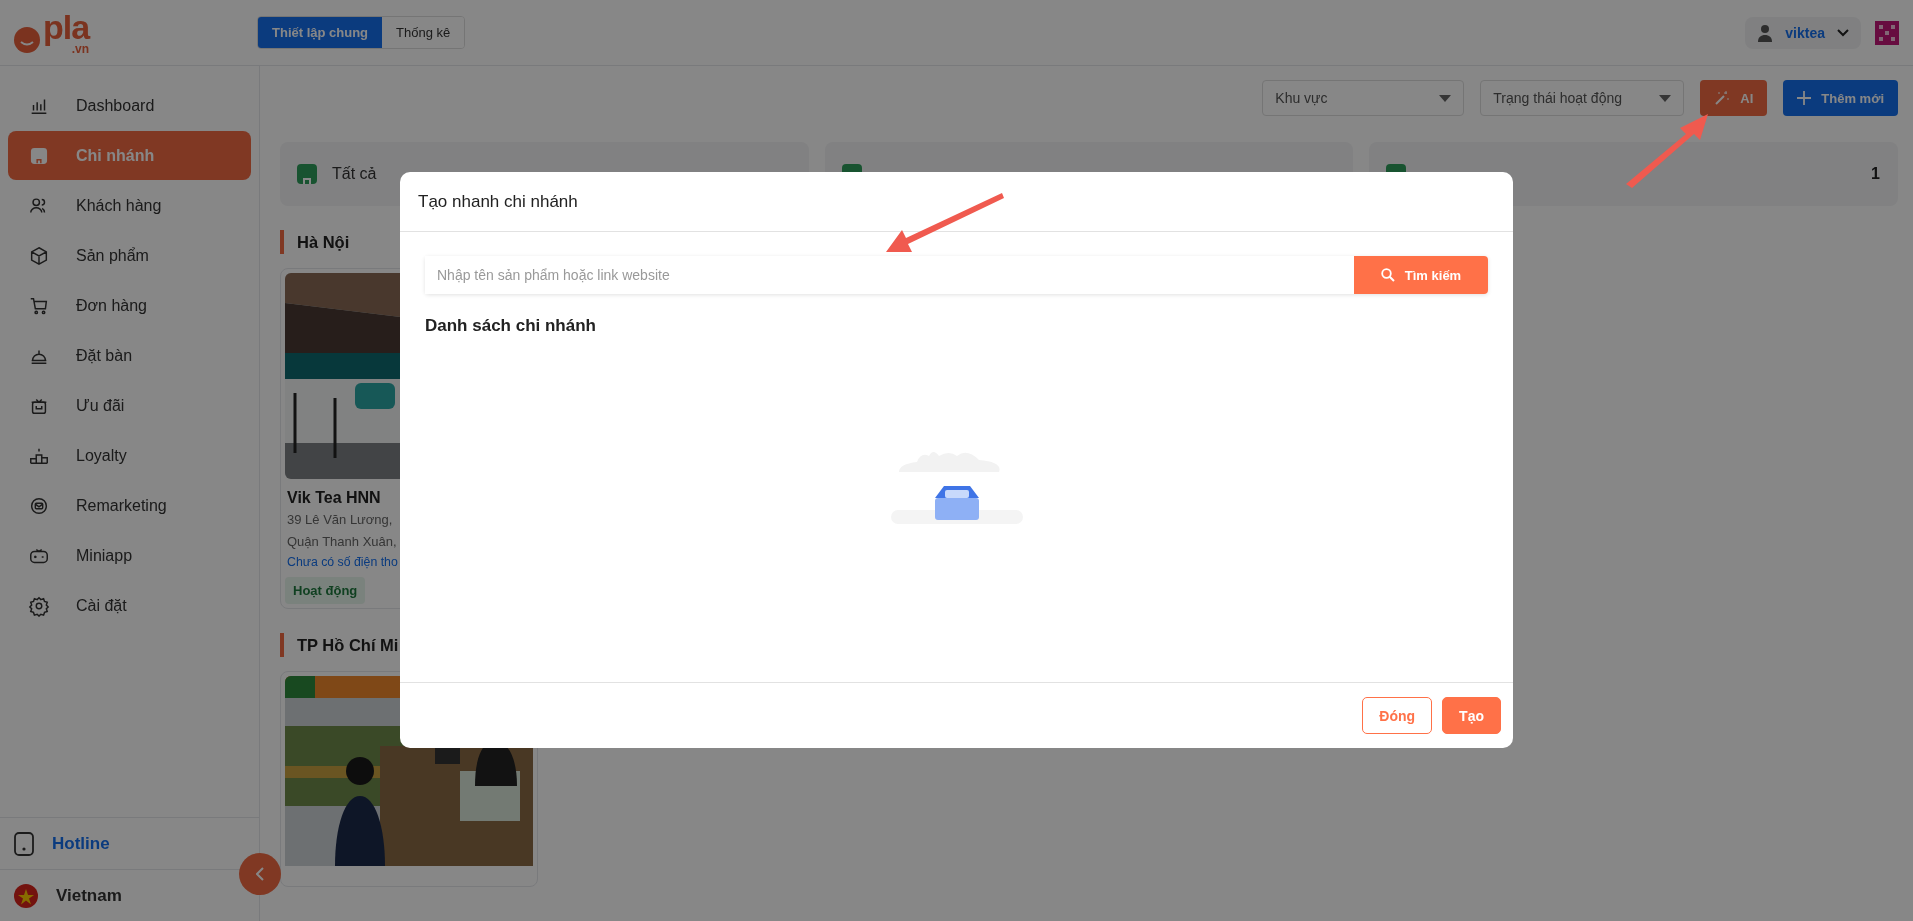 This screenshot has width=1913, height=921. Describe the element at coordinates (498, 201) in the screenshot. I see `dialog-title: Tạo nhanh chi nhánh` at that location.